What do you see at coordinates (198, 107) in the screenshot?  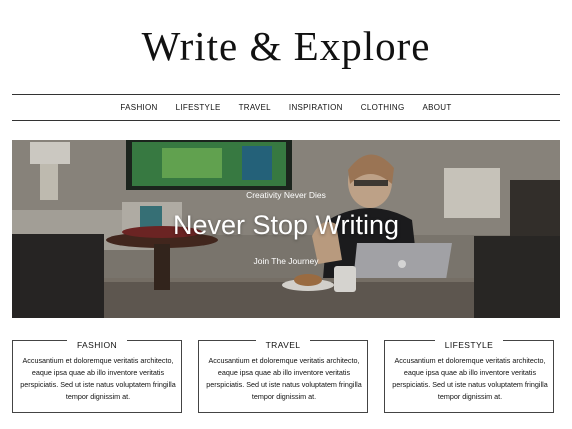 I see `nav-item-lifestyle: LIFESTYLE` at bounding box center [198, 107].